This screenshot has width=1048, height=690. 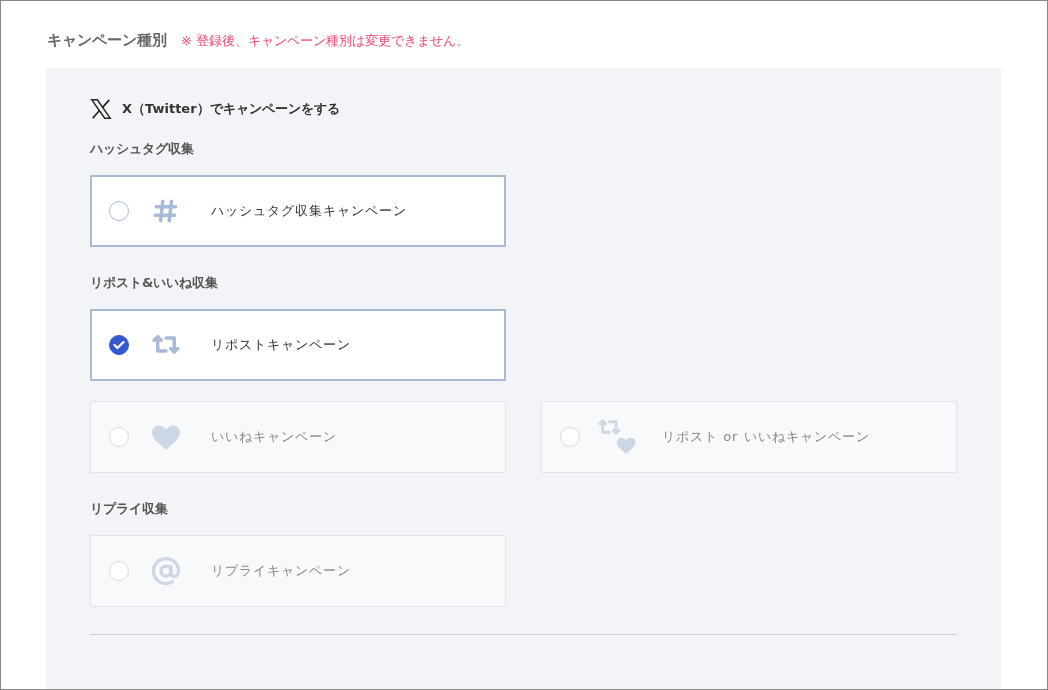 What do you see at coordinates (617, 437) in the screenshot?
I see `repost-heart-icon` at bounding box center [617, 437].